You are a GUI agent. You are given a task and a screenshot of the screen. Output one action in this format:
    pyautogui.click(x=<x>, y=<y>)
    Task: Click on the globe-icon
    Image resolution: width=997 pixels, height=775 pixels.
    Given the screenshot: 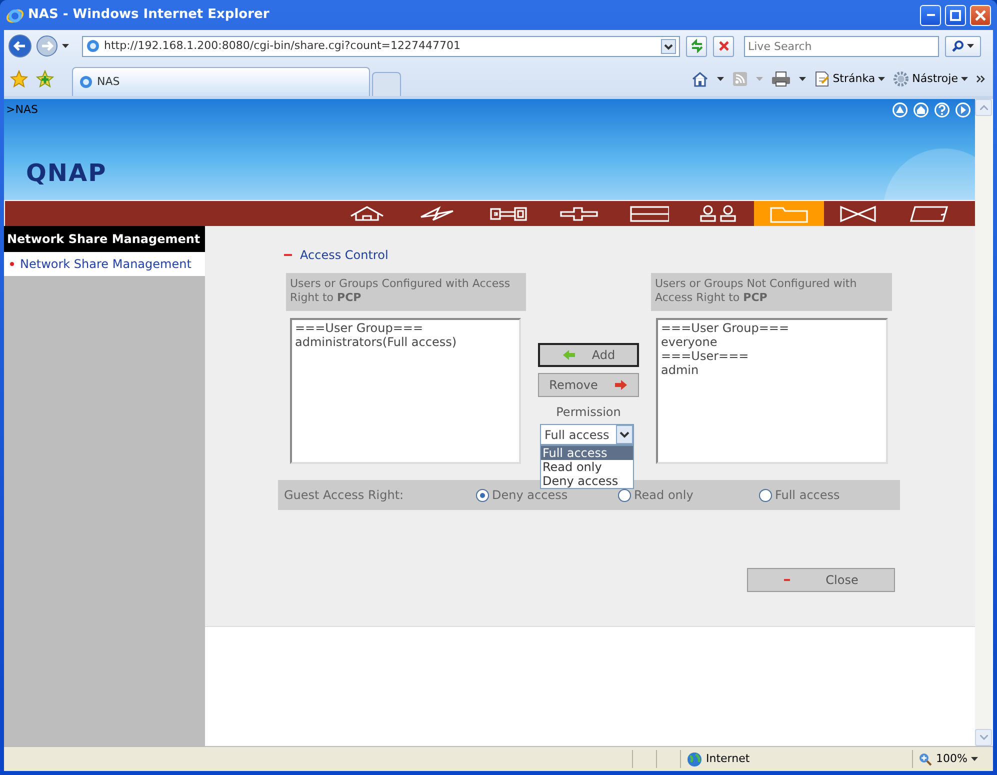 What is the action you would take?
    pyautogui.click(x=694, y=759)
    